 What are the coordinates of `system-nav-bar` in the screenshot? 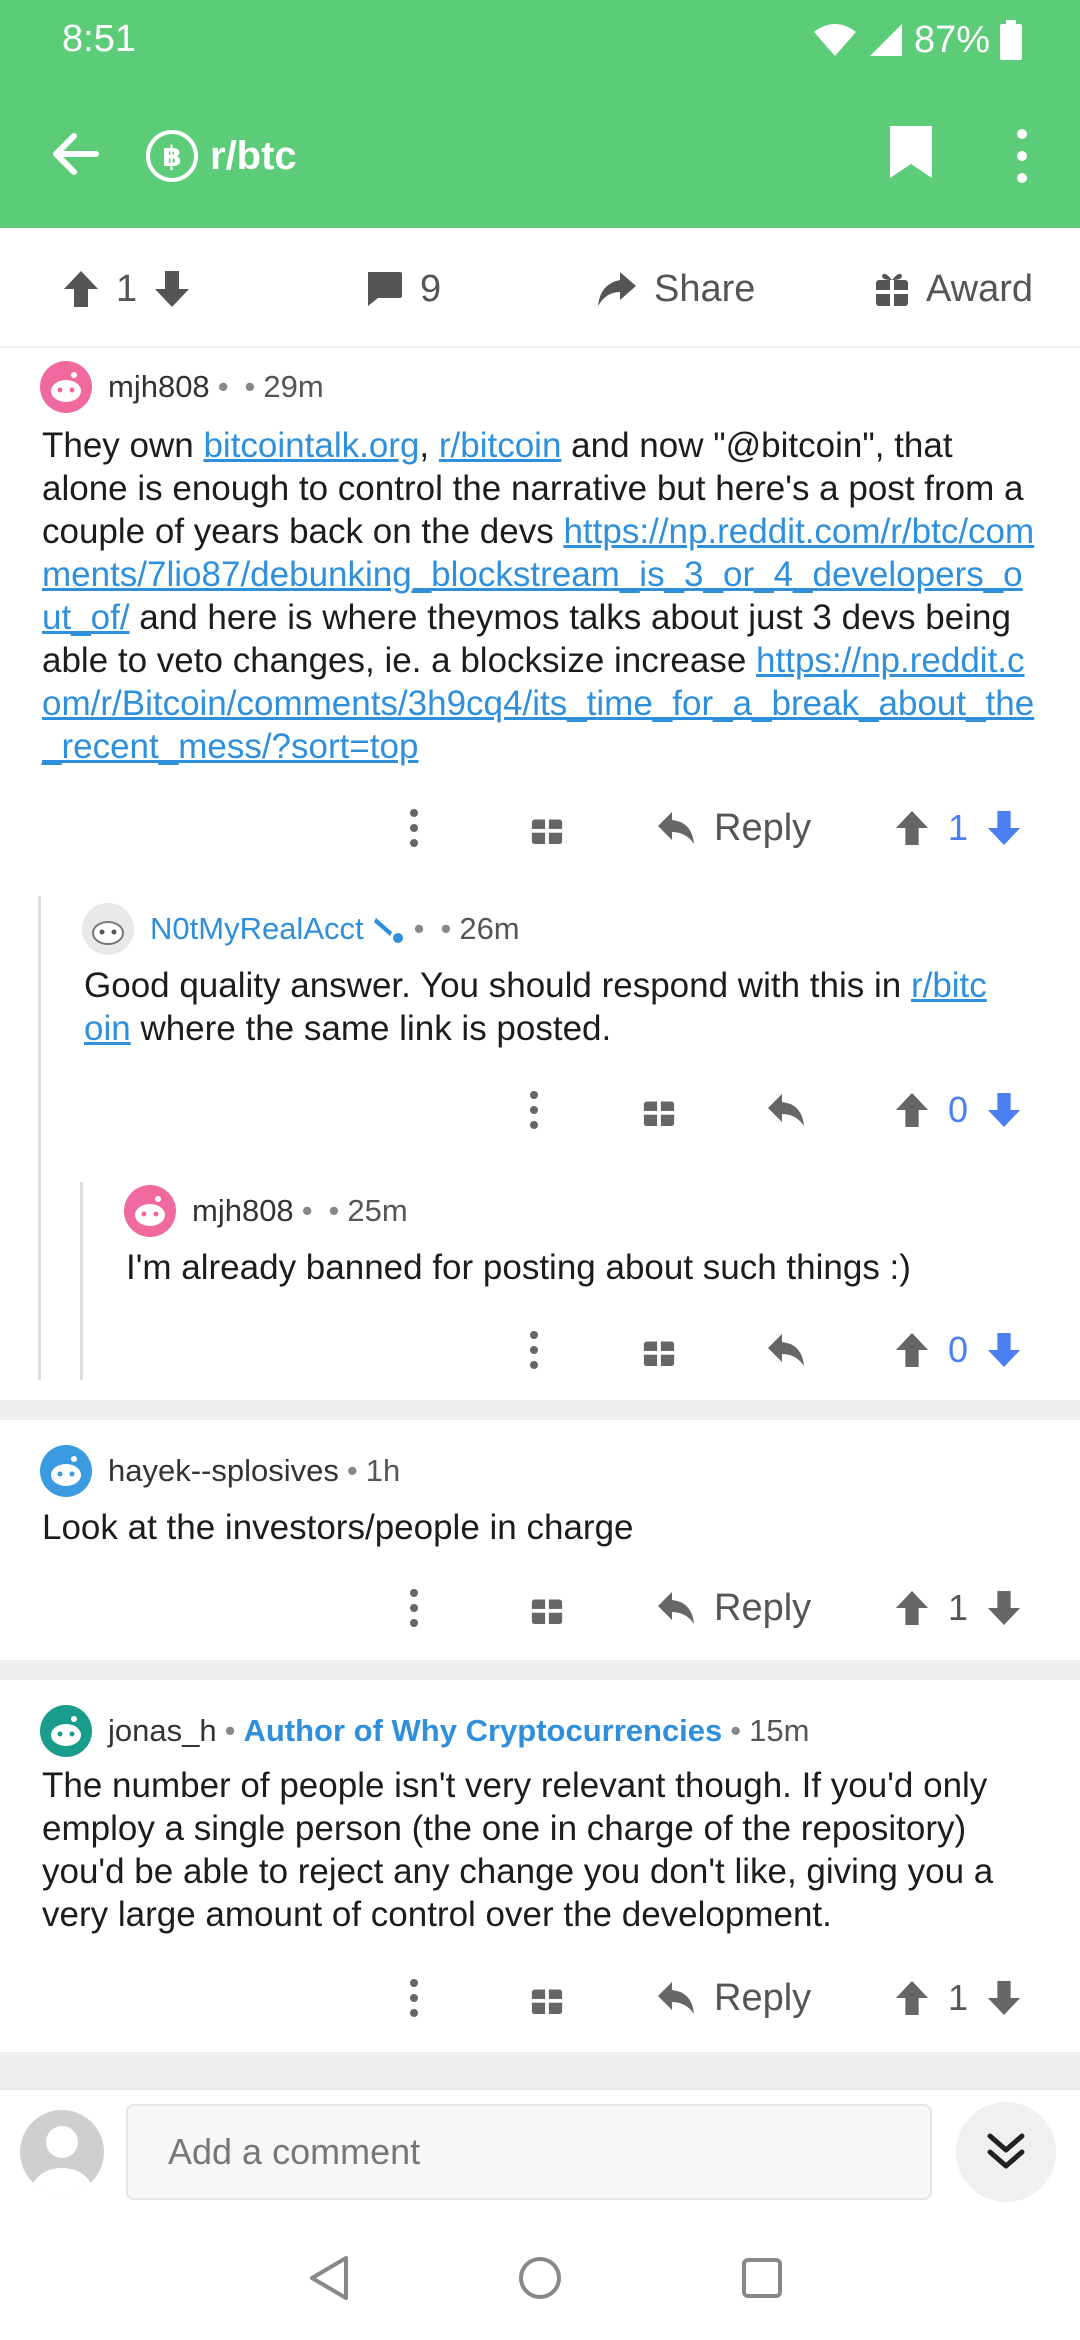 It's located at (540, 2279).